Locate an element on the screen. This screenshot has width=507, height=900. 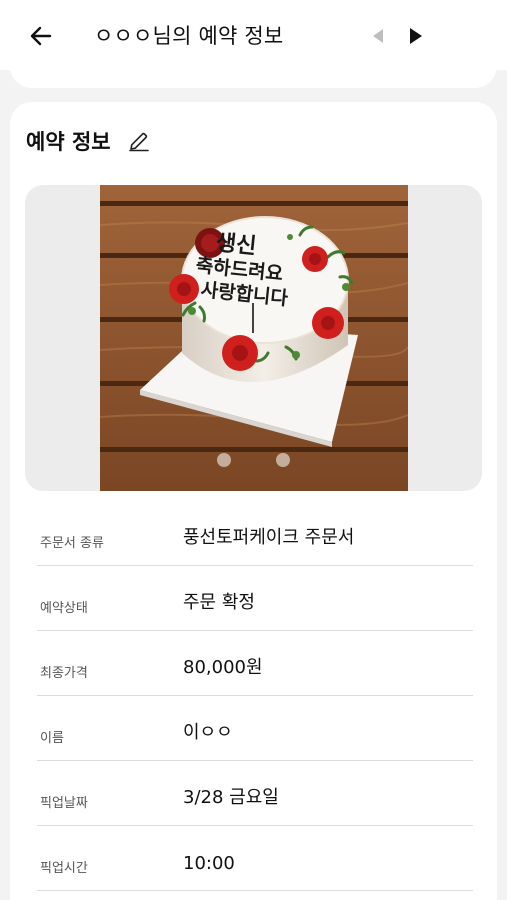
arrow-left-icon is located at coordinates (41, 36).